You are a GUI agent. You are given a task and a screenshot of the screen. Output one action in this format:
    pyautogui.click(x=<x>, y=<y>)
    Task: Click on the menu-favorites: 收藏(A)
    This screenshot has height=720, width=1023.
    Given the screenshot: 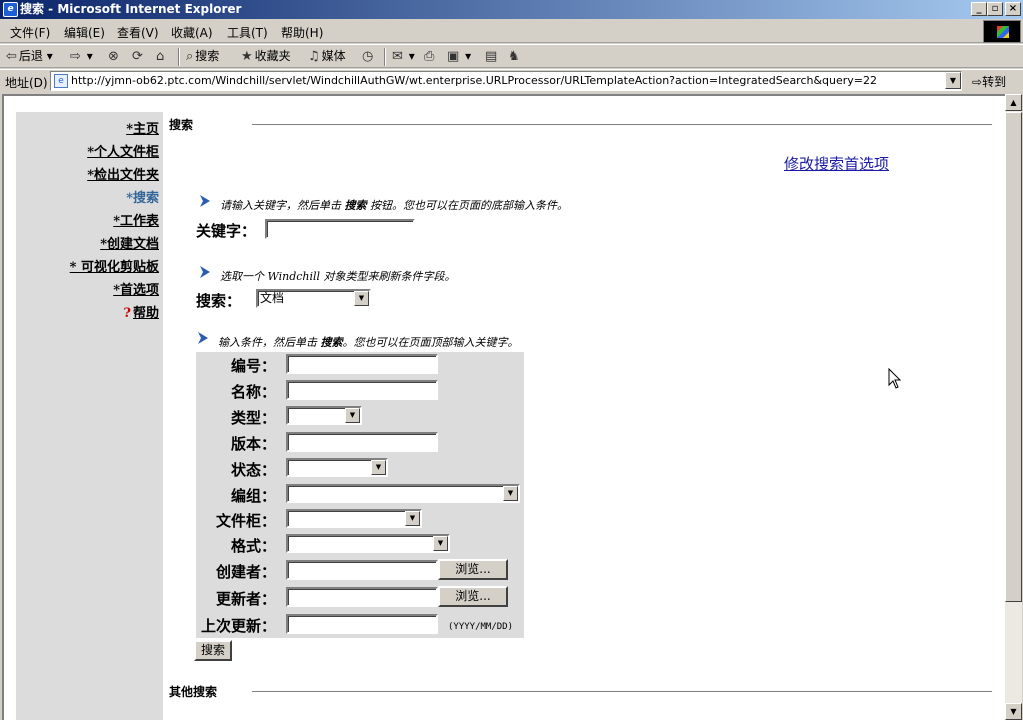 What is the action you would take?
    pyautogui.click(x=192, y=32)
    